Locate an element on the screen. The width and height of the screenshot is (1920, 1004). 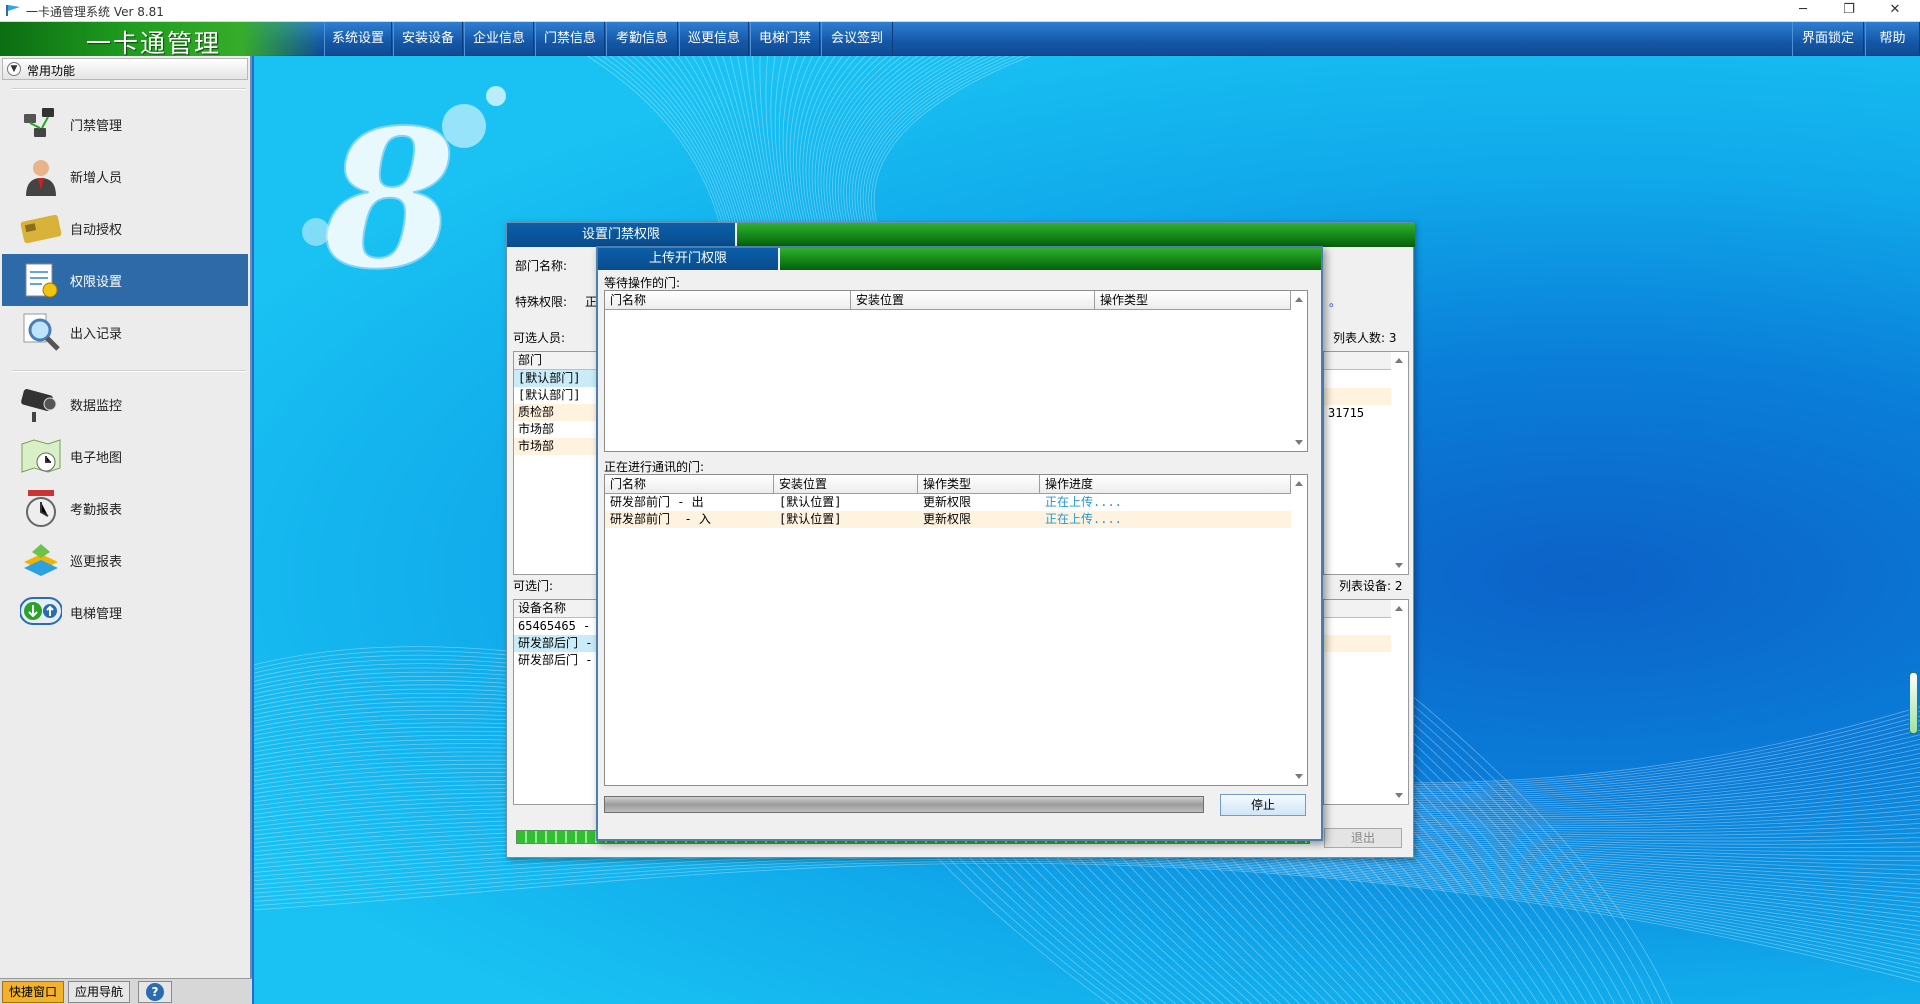
menu-meeting-signin: 会议签到 is located at coordinates (857, 39).